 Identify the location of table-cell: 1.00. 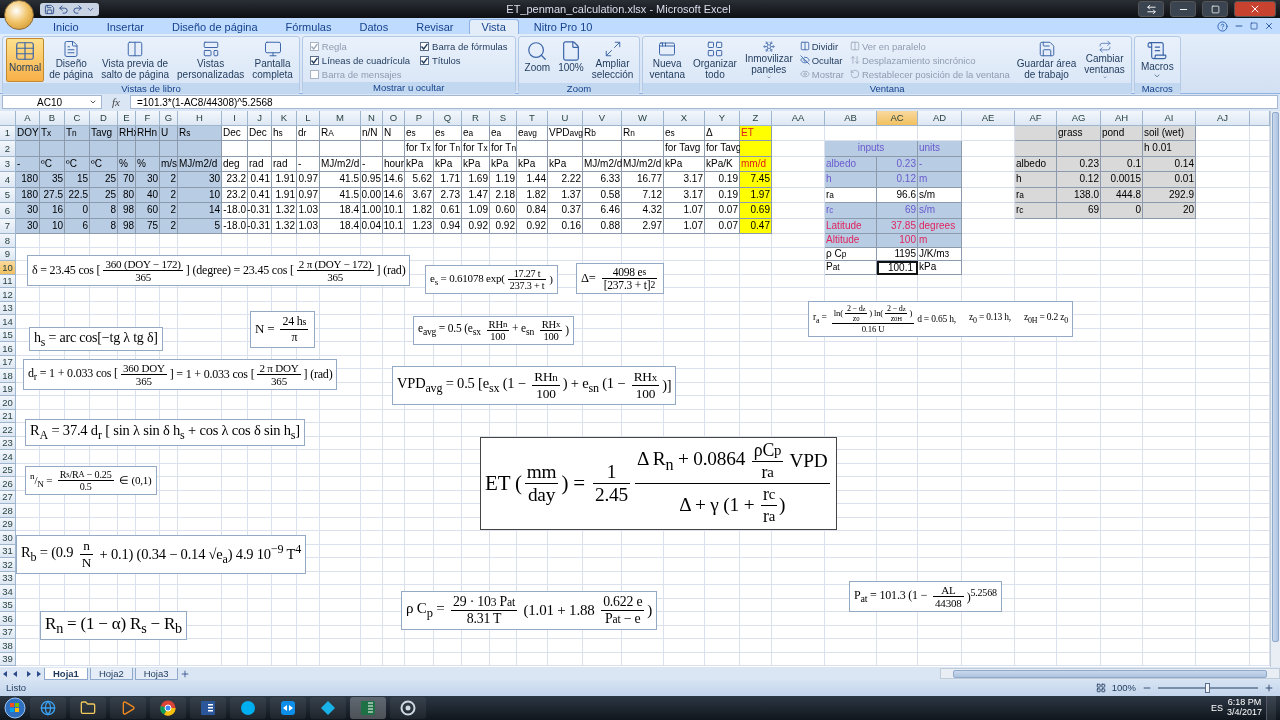
(372, 211).